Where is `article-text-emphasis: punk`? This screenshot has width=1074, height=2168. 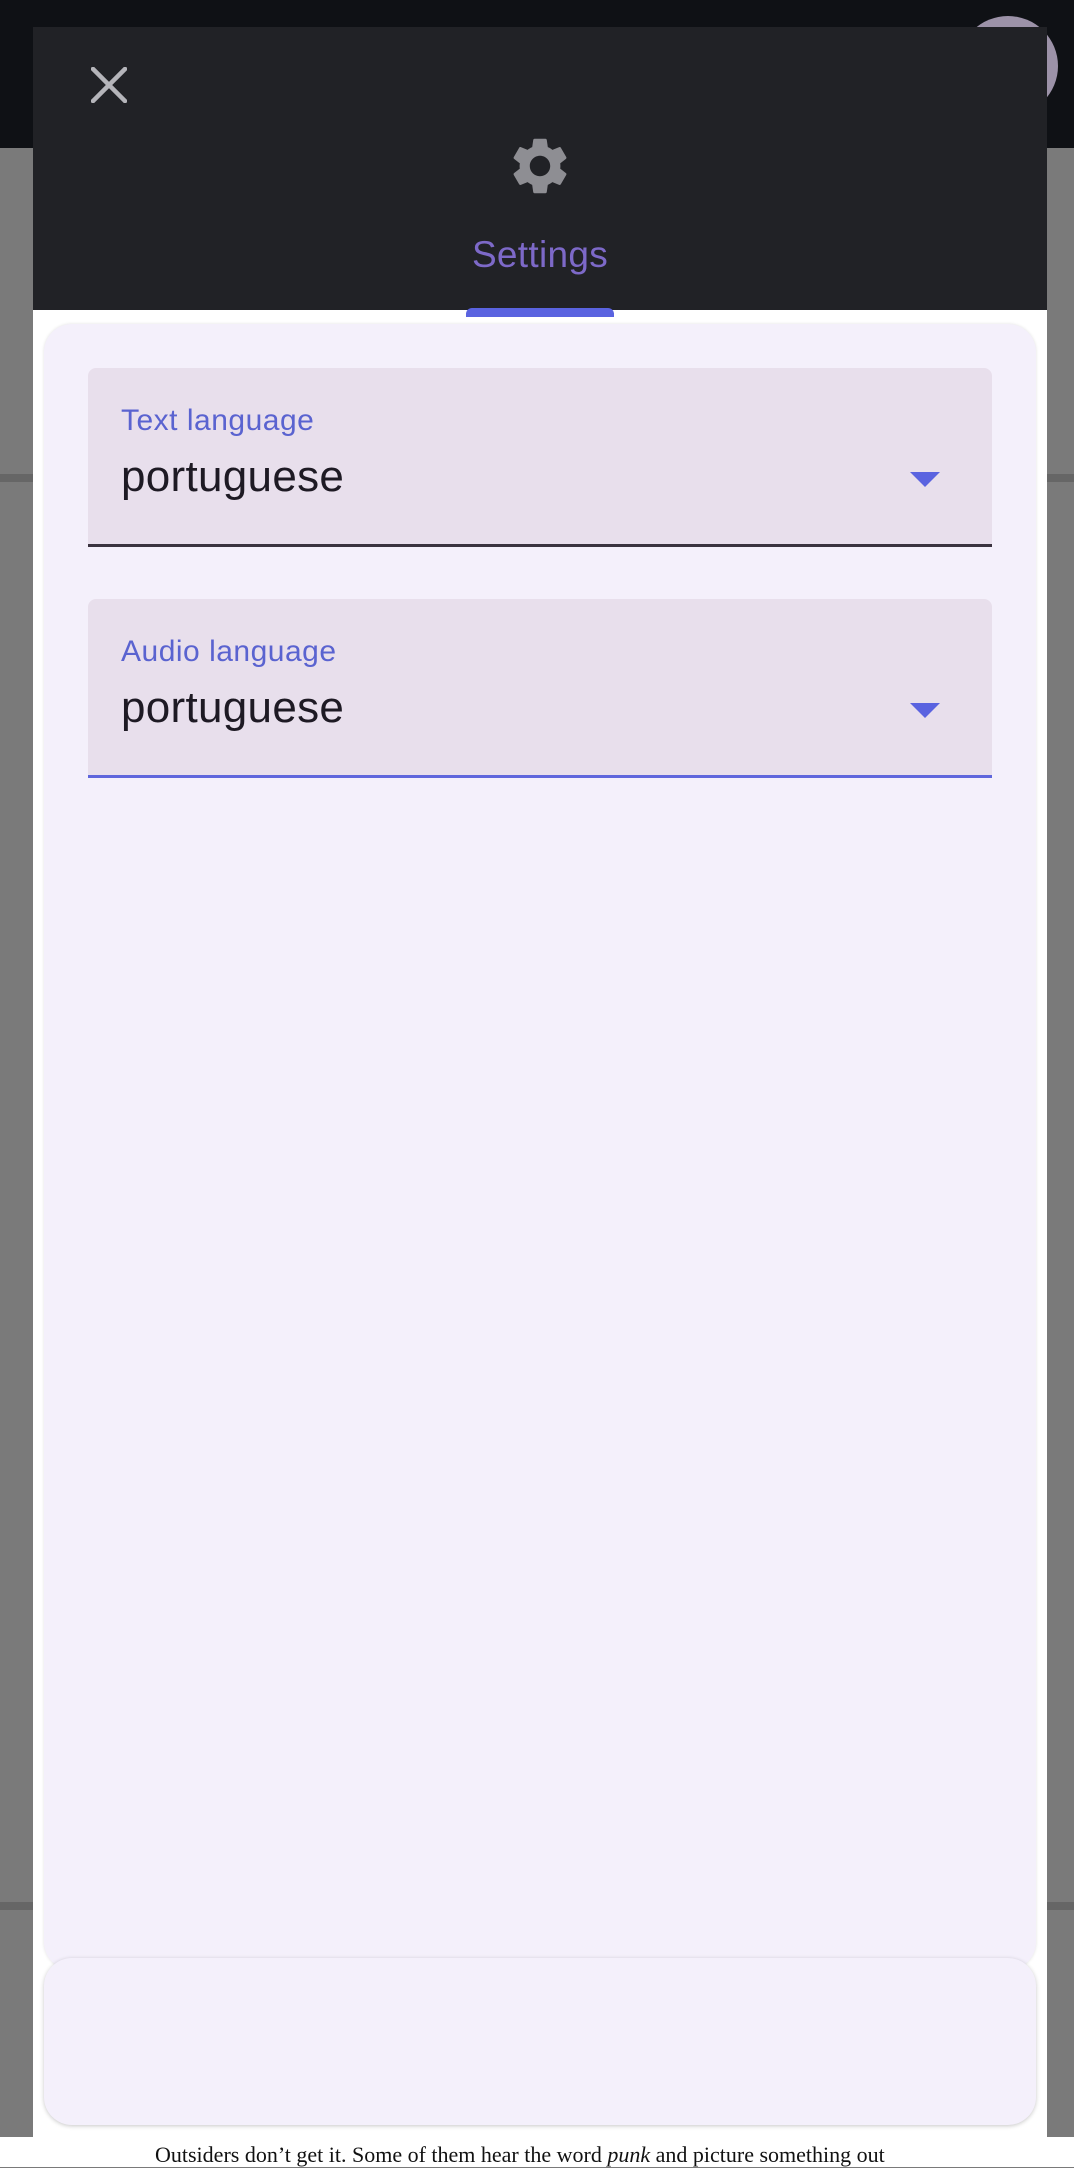
article-text-emphasis: punk is located at coordinates (629, 2154).